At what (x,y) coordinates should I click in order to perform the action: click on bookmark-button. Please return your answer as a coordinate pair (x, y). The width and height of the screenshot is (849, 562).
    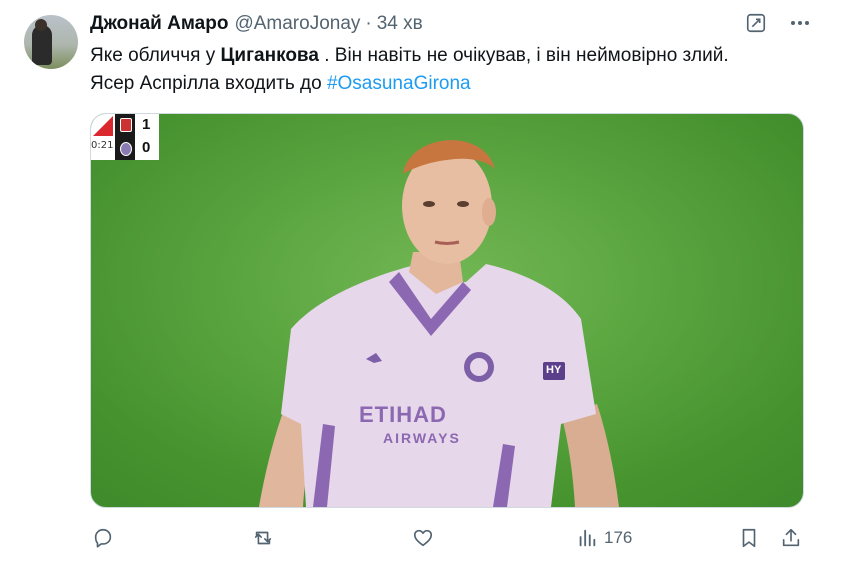
    Looking at the image, I should click on (749, 538).